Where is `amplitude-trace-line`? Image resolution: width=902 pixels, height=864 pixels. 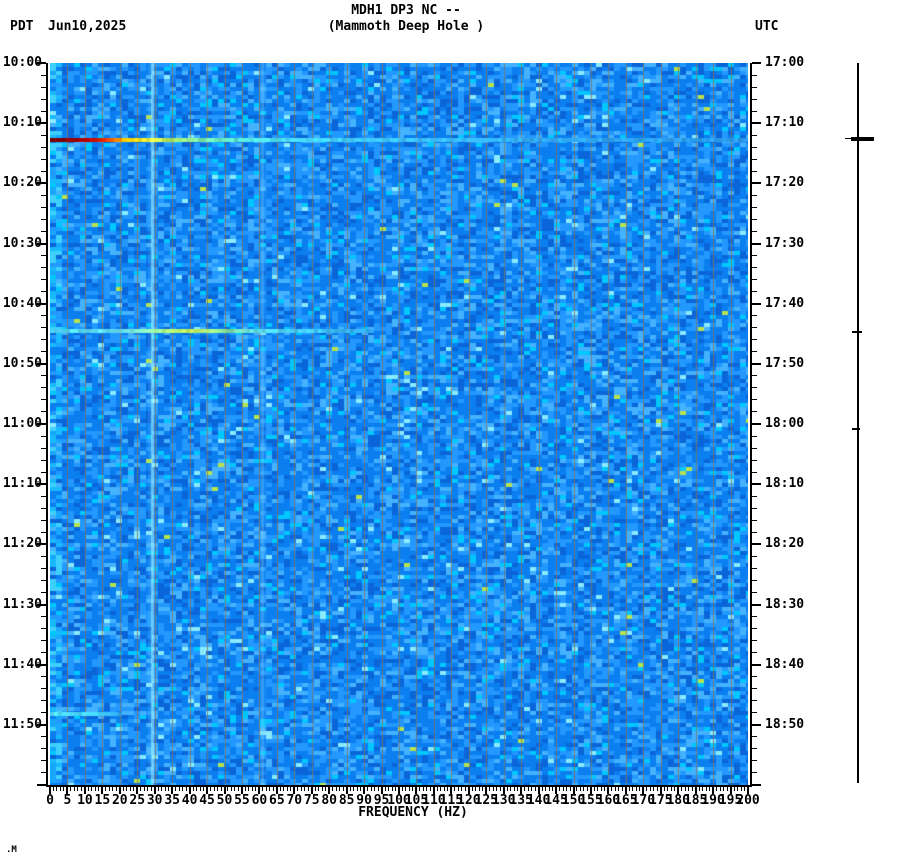 amplitude-trace-line is located at coordinates (858, 423).